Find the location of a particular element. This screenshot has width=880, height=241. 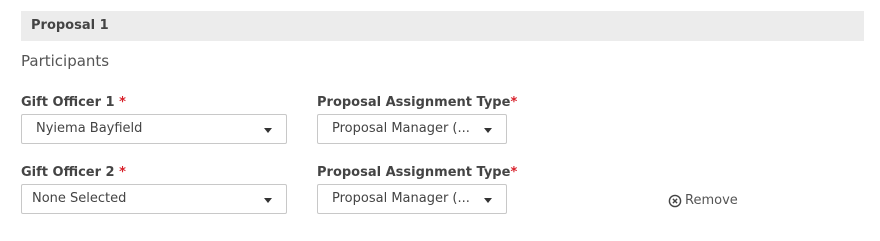

gift-officer-1-label-text: Gift Officer 1 is located at coordinates (68, 102).